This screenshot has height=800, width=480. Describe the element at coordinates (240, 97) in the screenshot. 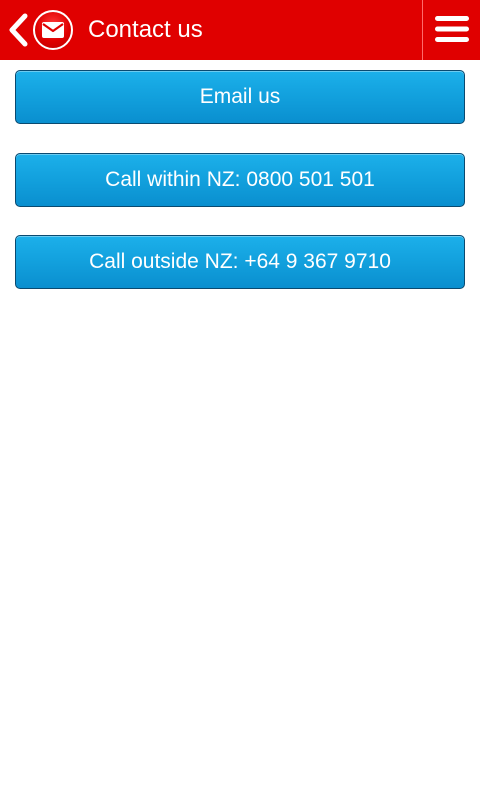

I see `email-us-button: Email us` at that location.